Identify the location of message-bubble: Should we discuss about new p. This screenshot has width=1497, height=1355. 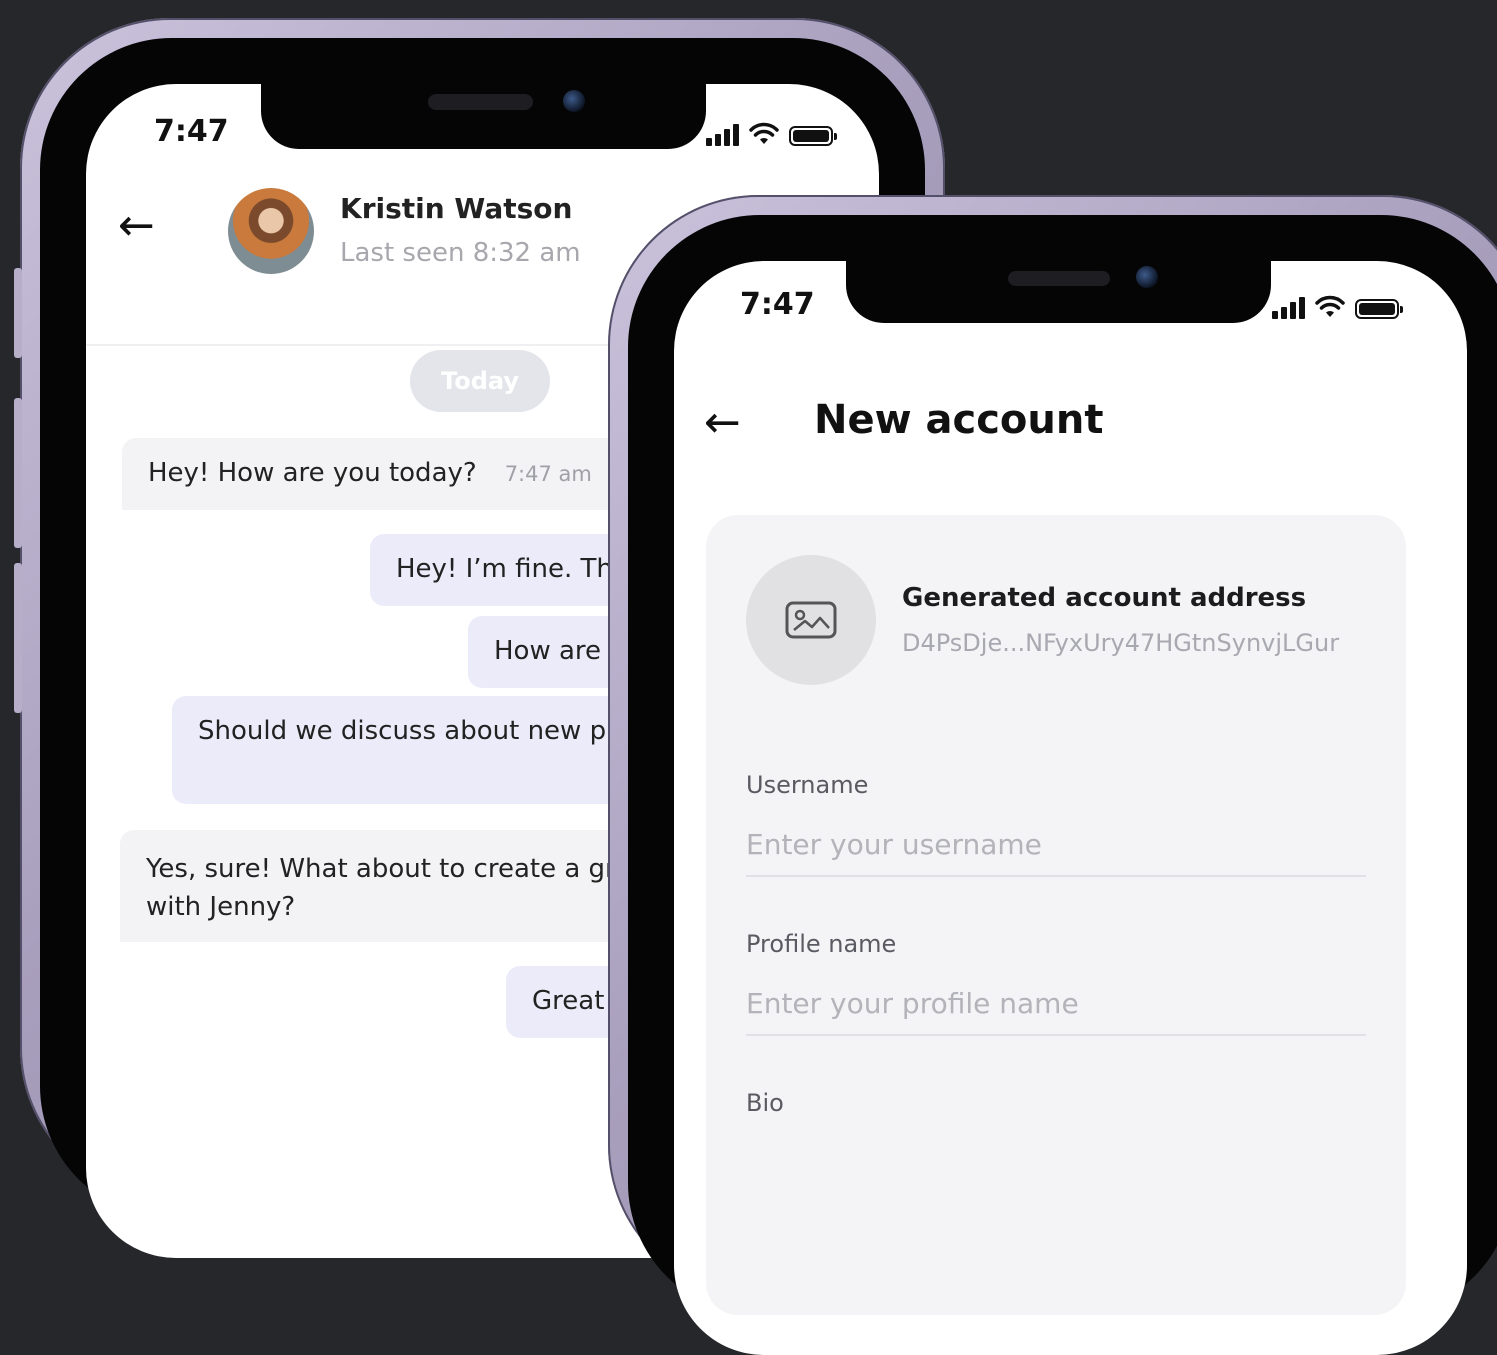
(422, 750).